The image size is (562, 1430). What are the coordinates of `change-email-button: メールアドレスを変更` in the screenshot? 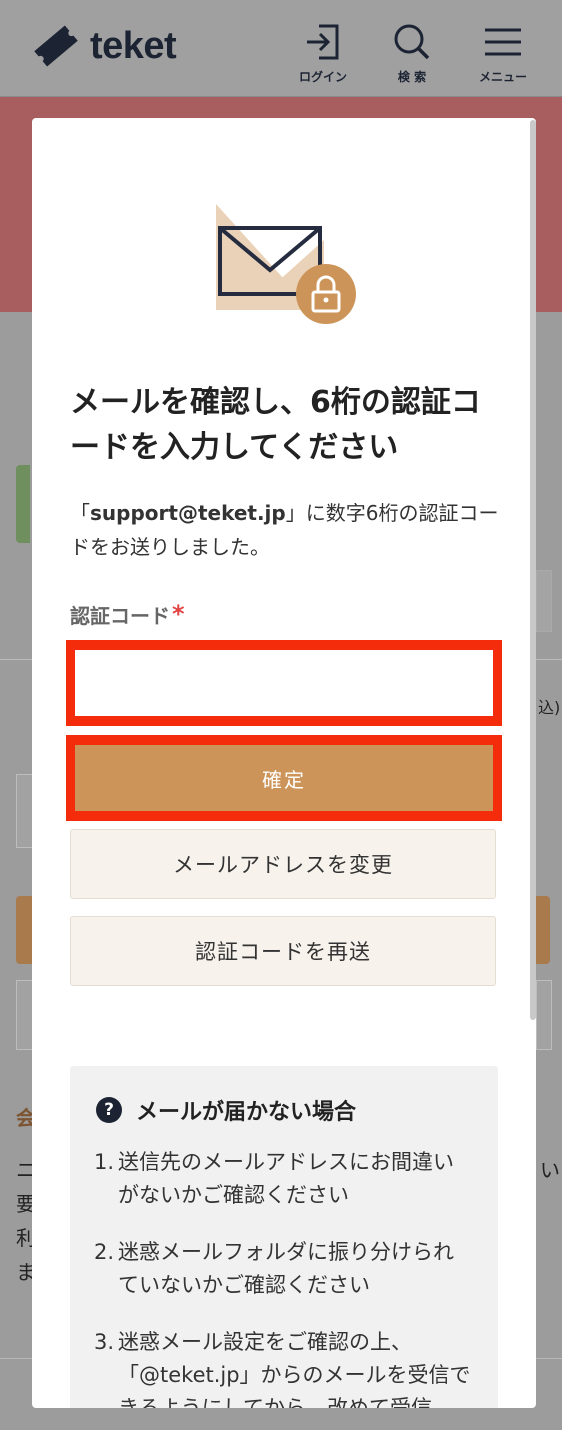 It's located at (283, 864).